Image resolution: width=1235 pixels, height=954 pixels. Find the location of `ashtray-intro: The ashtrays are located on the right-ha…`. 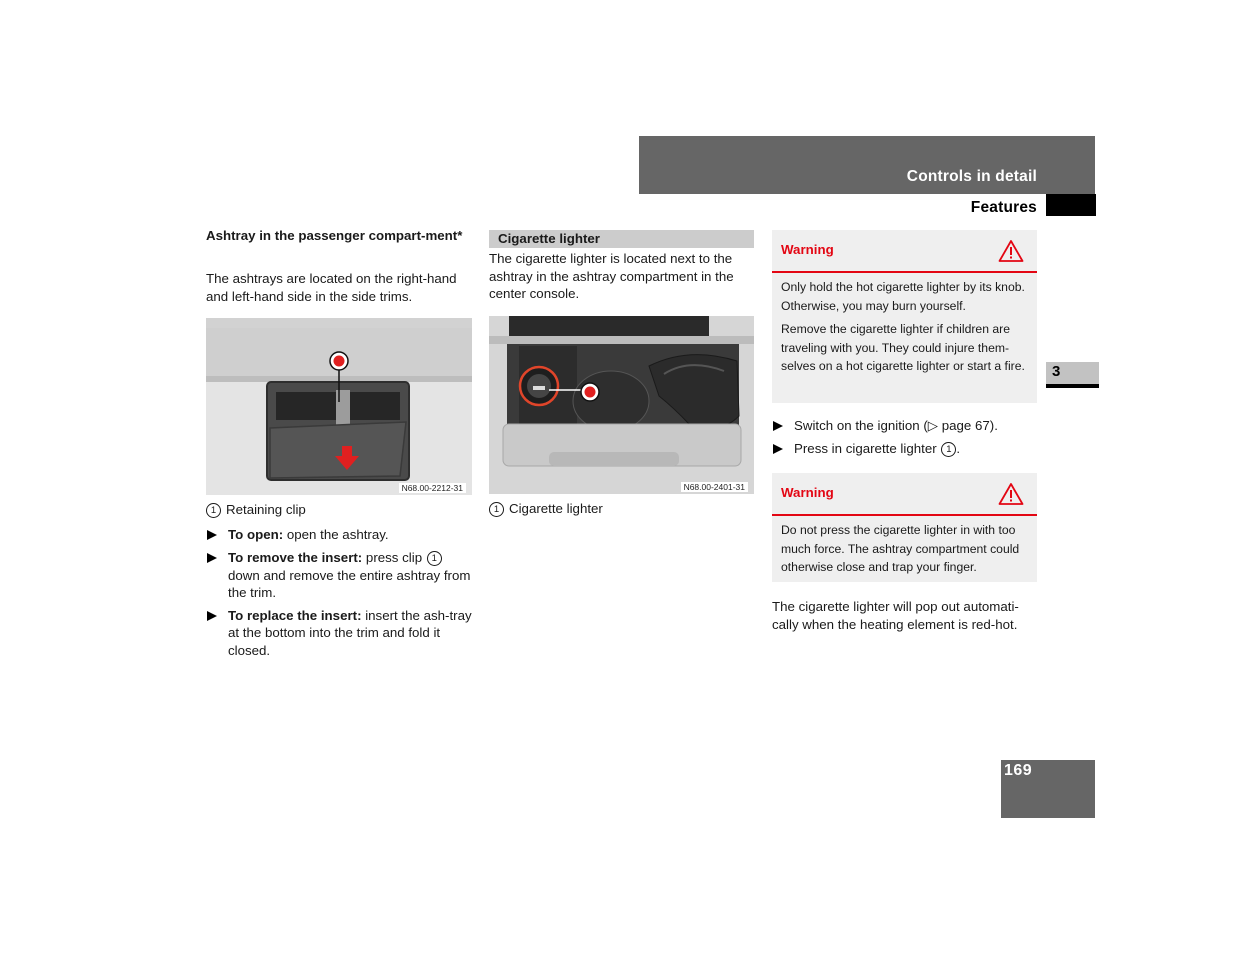

ashtray-intro: The ashtrays are located on the right-ha… is located at coordinates (331, 287).